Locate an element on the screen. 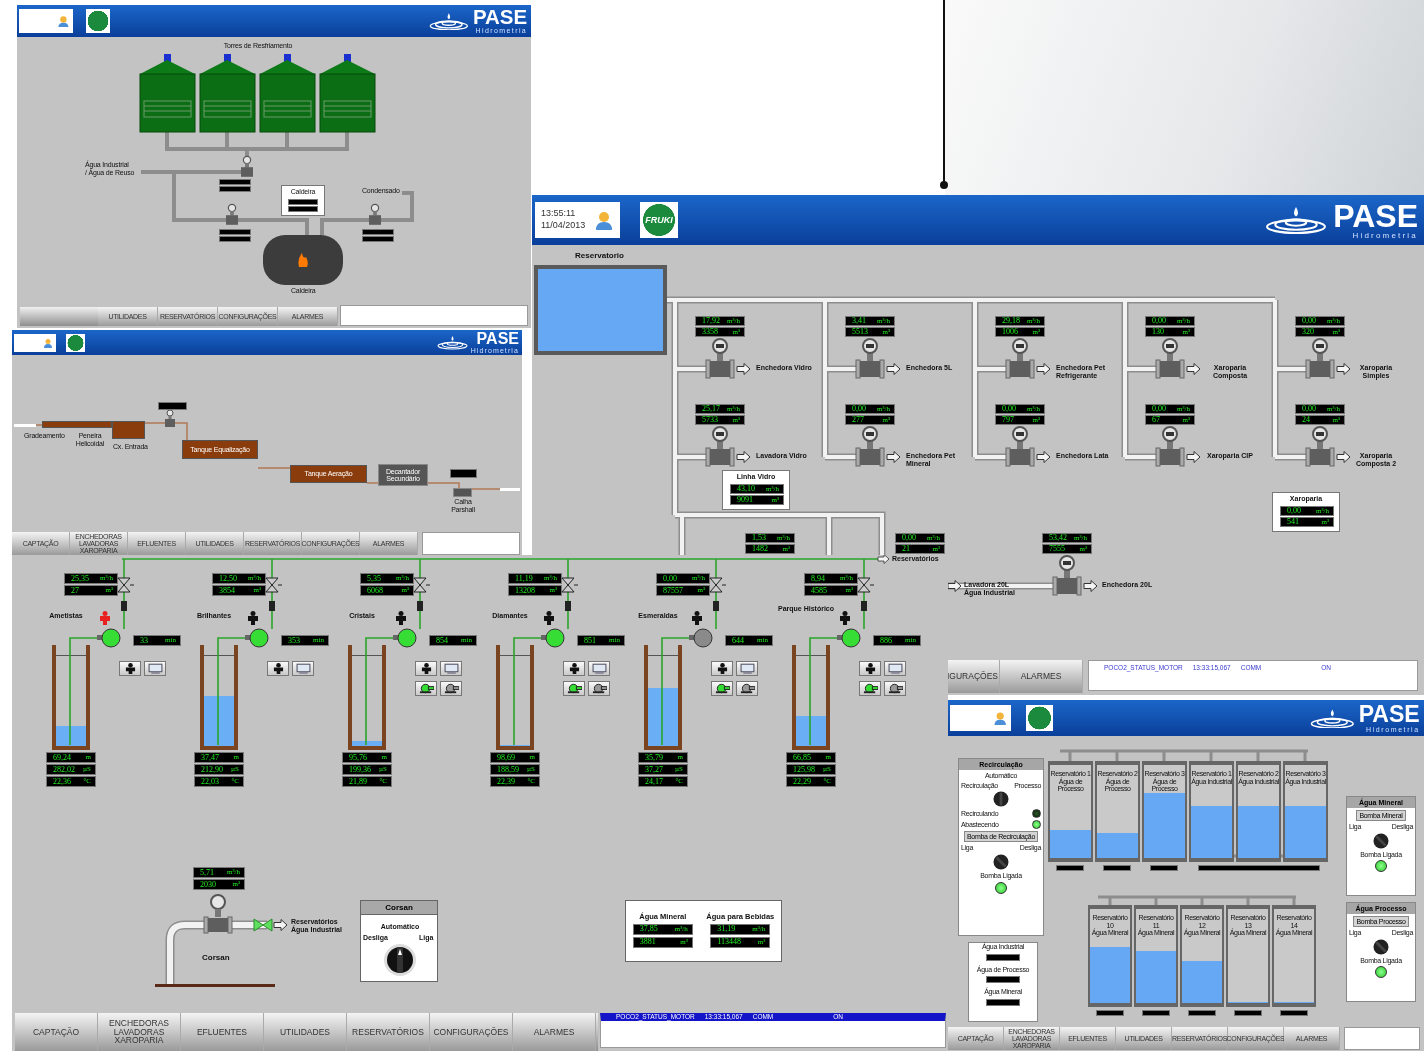  nav-tab: IGURAÇÕES is located at coordinates (974, 676).